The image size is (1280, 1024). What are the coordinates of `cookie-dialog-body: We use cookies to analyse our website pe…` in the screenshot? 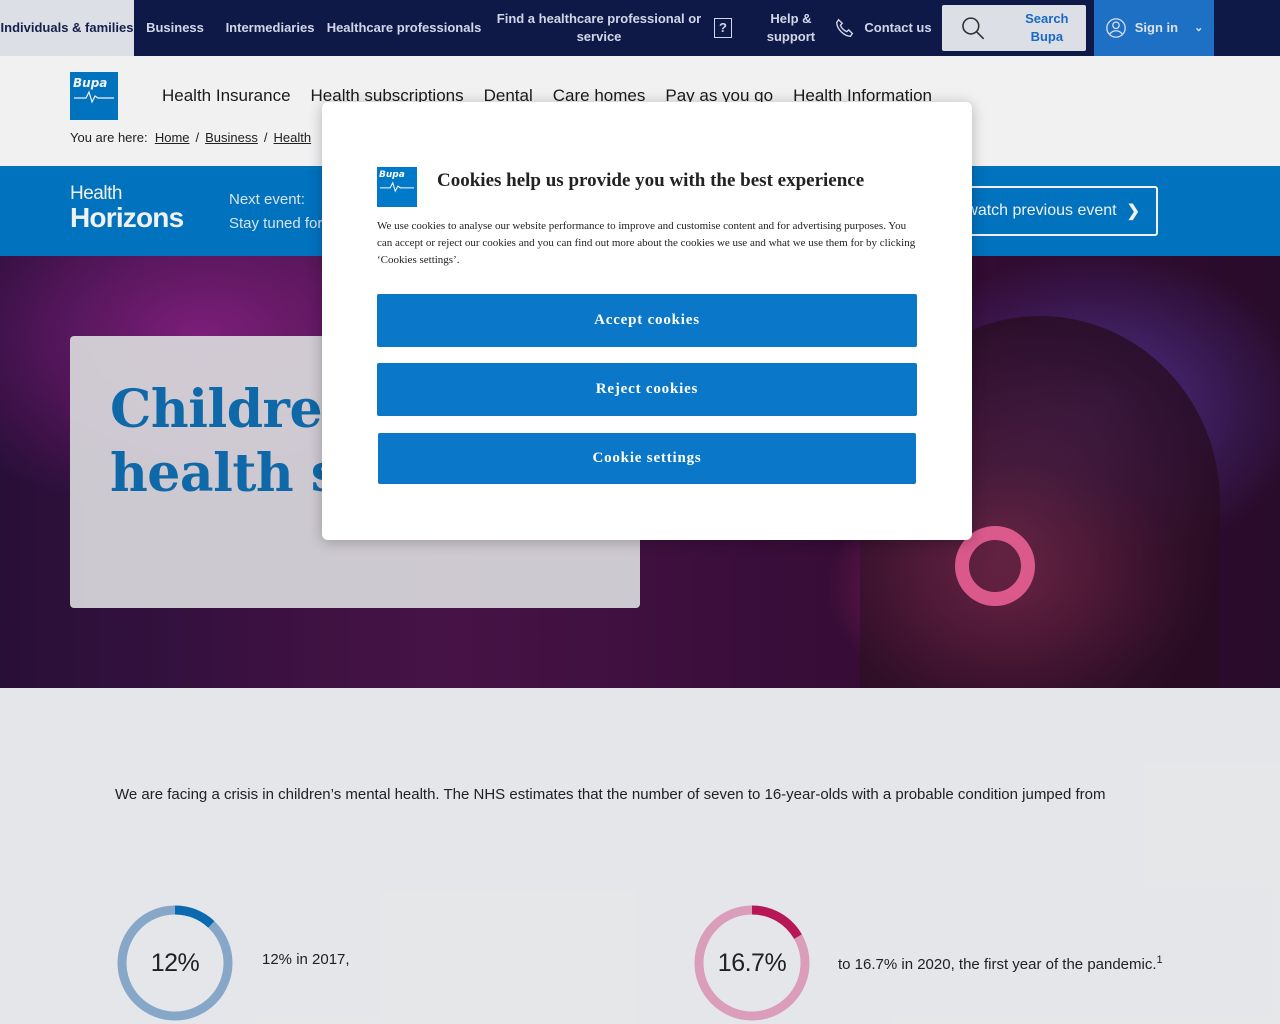 It's located at (646, 243).